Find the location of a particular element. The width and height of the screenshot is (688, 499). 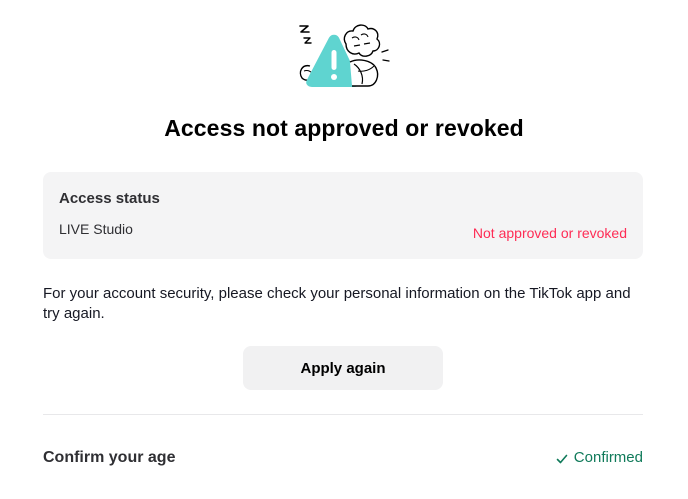

age-status-text: Confirmed is located at coordinates (608, 457).